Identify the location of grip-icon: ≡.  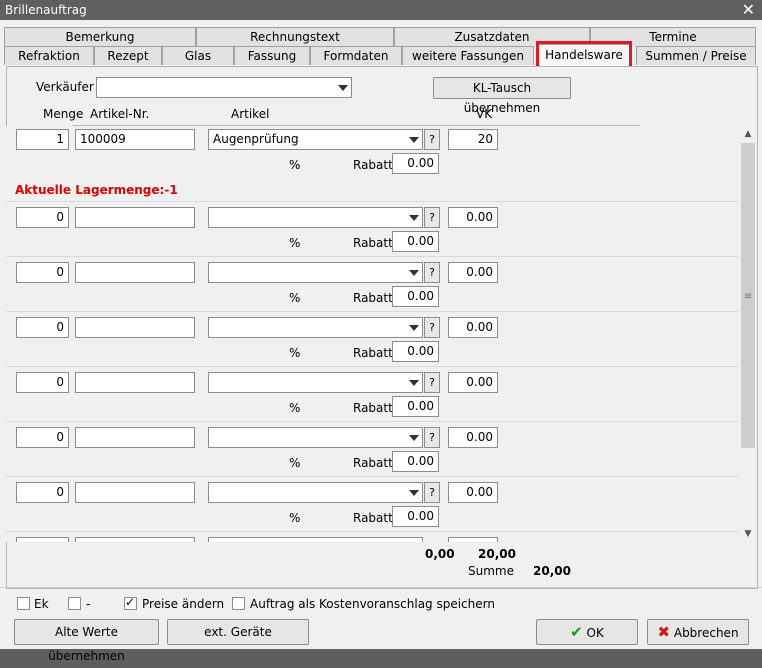
(748, 296).